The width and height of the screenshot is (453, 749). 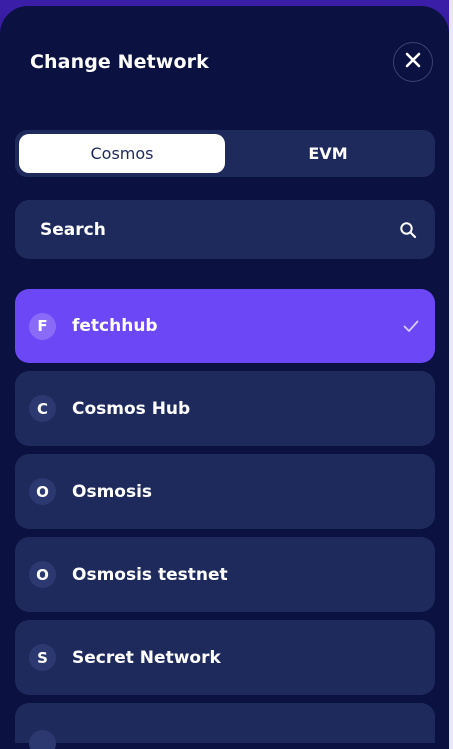 What do you see at coordinates (225, 491) in the screenshot?
I see `network-item-osmosis: O Osmosis` at bounding box center [225, 491].